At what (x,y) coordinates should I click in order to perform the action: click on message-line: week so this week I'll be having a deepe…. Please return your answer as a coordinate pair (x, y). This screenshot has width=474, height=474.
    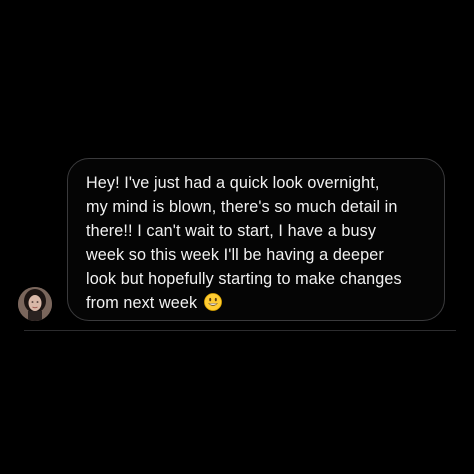
    Looking at the image, I should click on (235, 255).